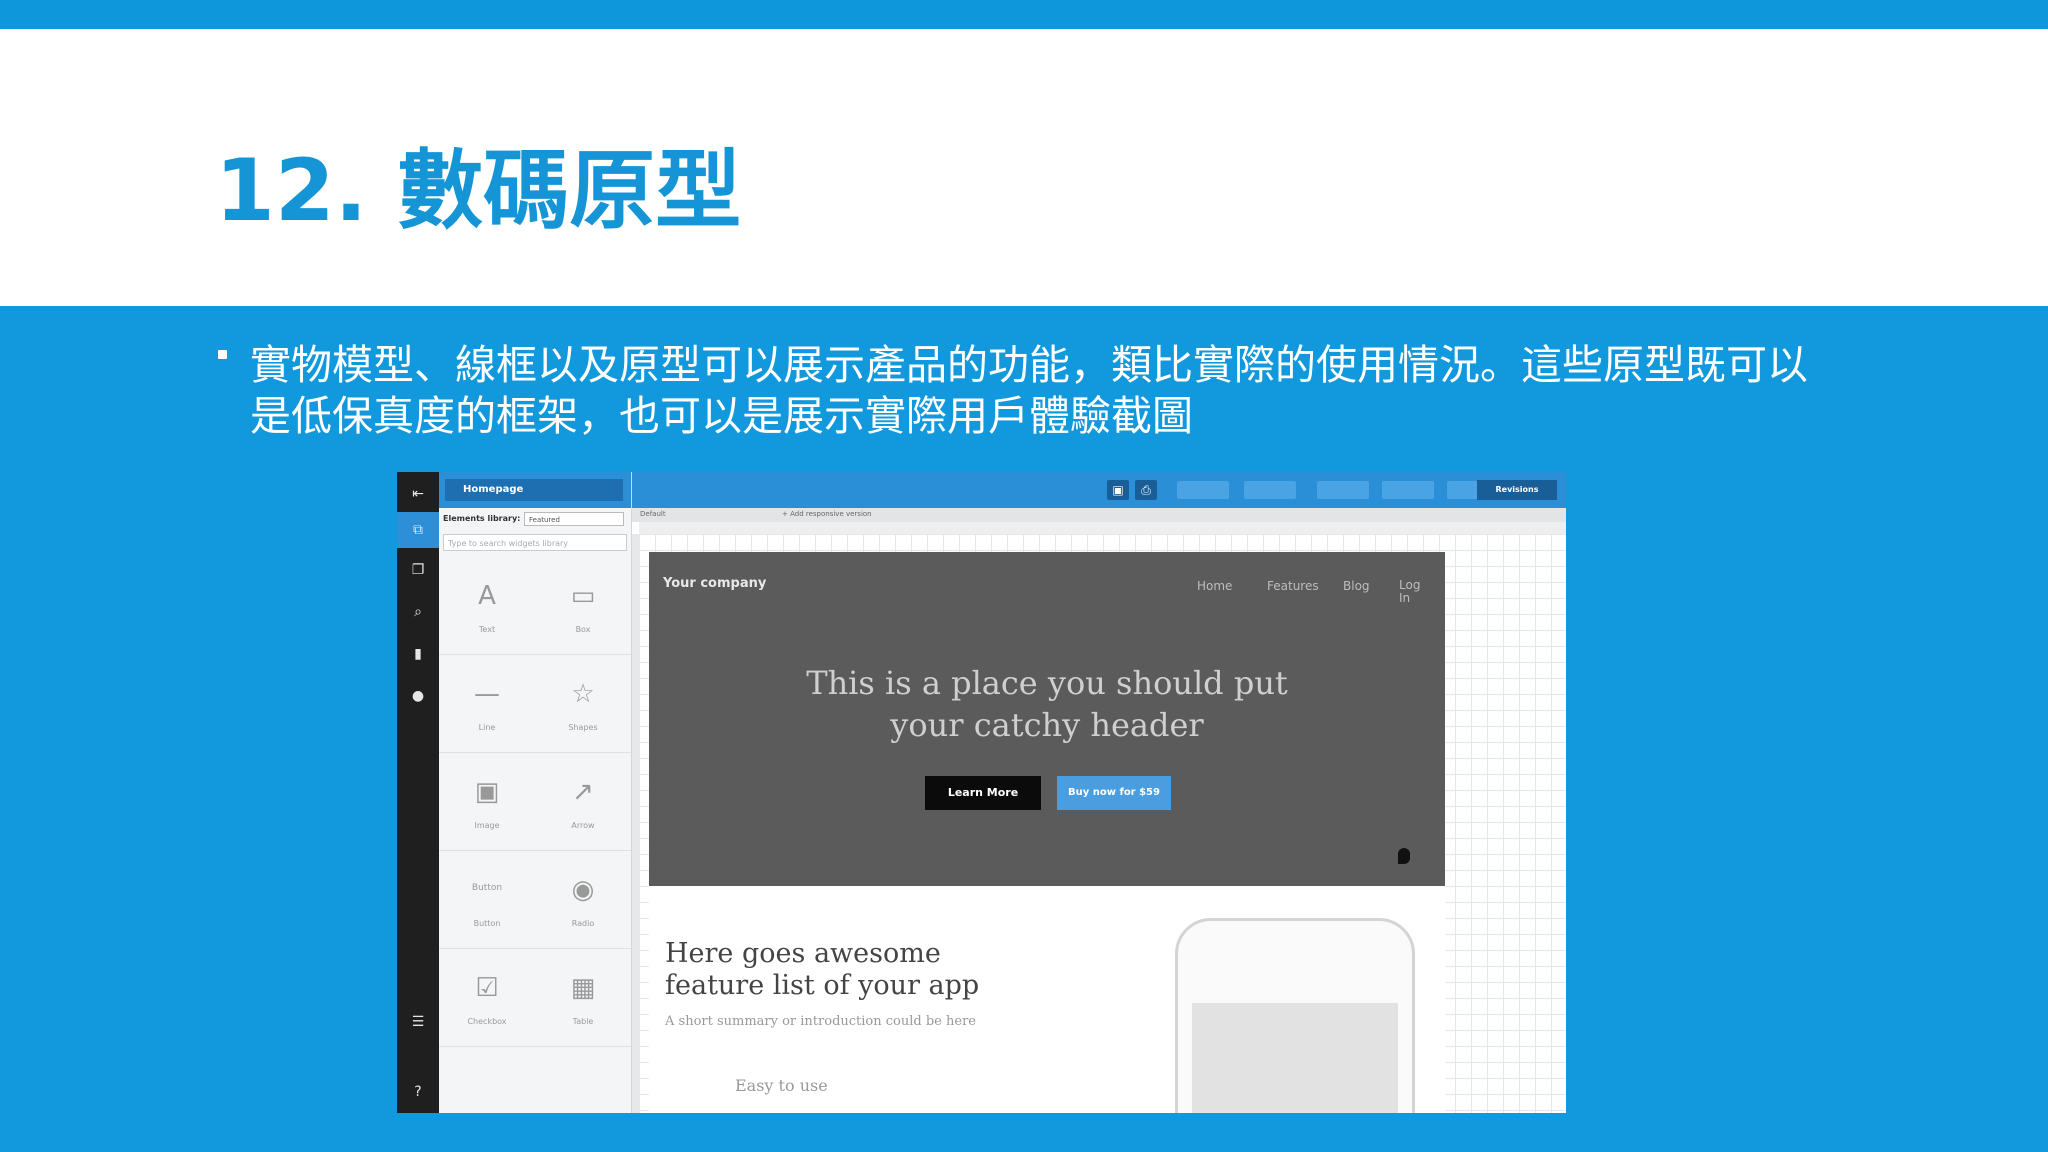  What do you see at coordinates (1270, 490) in the screenshot?
I see `y-field` at bounding box center [1270, 490].